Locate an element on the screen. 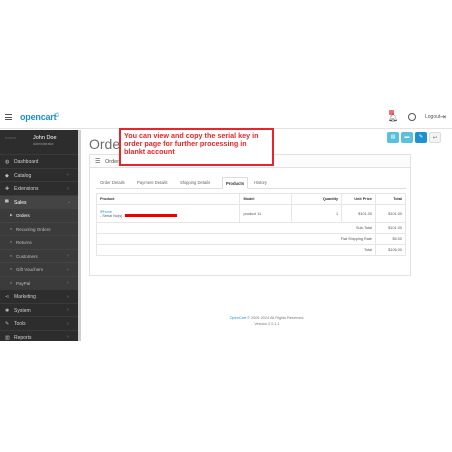 This screenshot has height=452, width=452. sidebar-item-label: Sales is located at coordinates (20, 202).